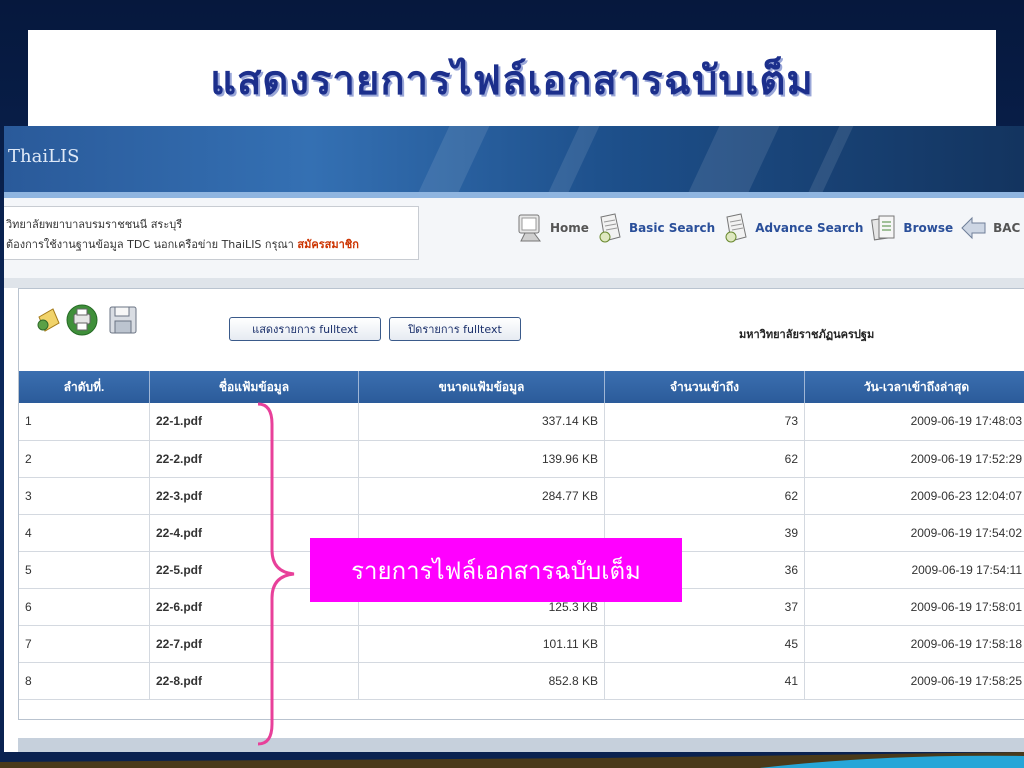 The width and height of the screenshot is (1024, 768). I want to click on file-size: 337.14 KB, so click(481, 422).